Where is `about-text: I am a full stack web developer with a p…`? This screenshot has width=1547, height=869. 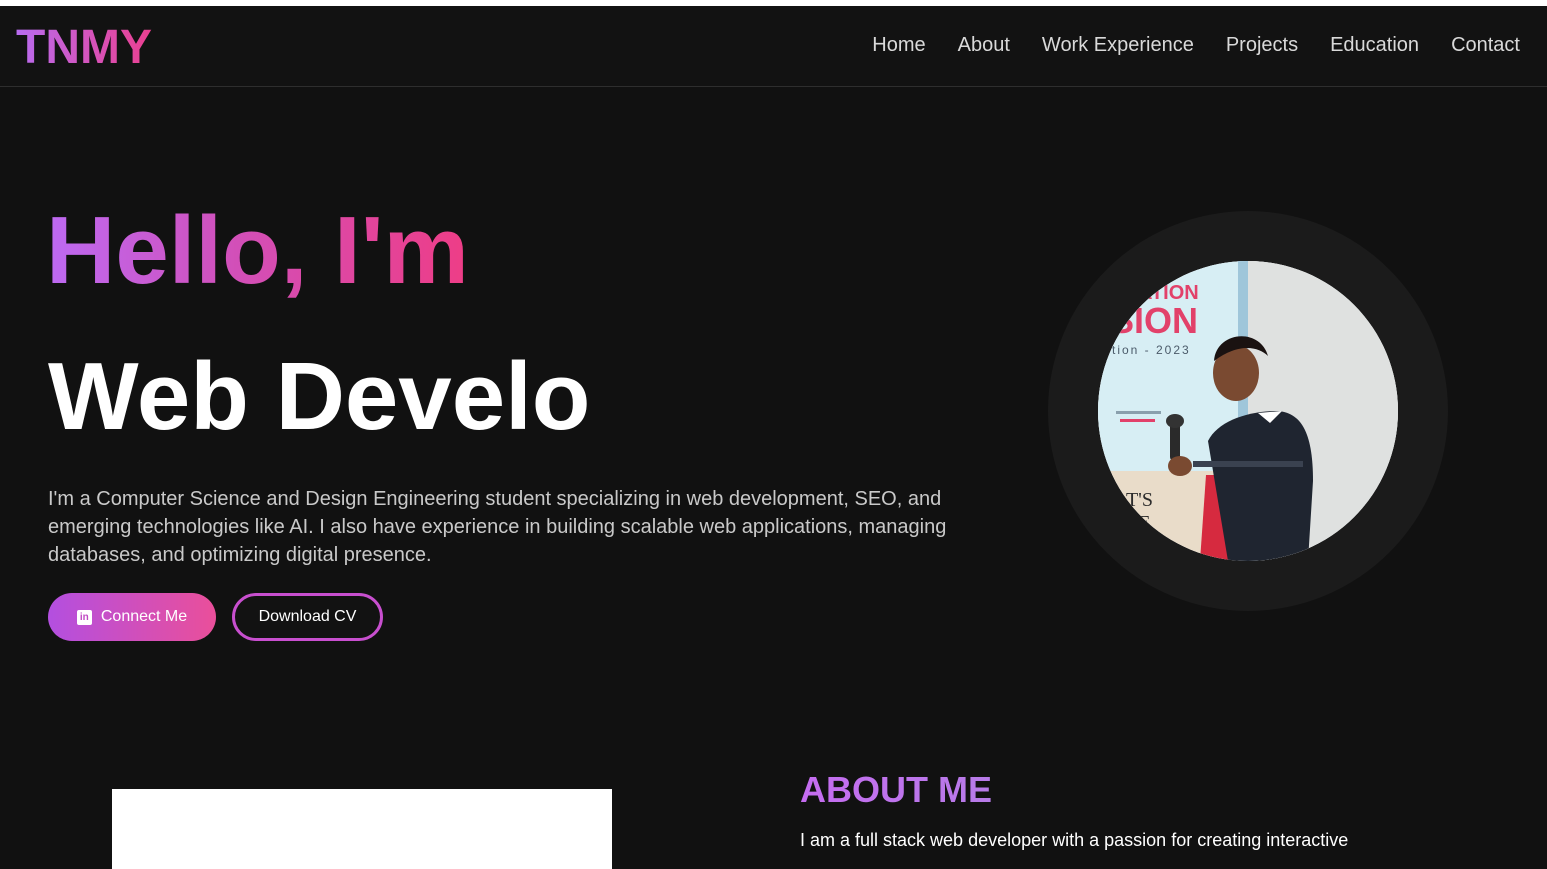
about-text: I am a full stack web developer with a p… is located at coordinates (1074, 840).